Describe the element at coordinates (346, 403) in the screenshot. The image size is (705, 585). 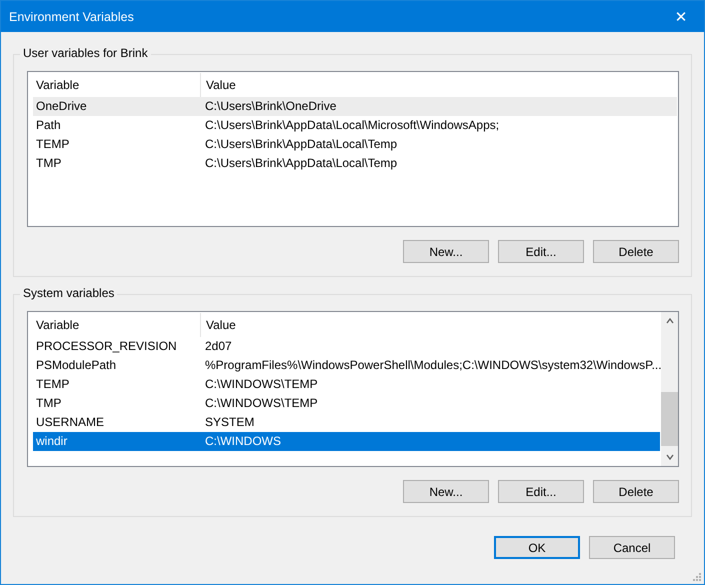
I see `list-row: TMP C:\WINDOWS\TEMP` at that location.